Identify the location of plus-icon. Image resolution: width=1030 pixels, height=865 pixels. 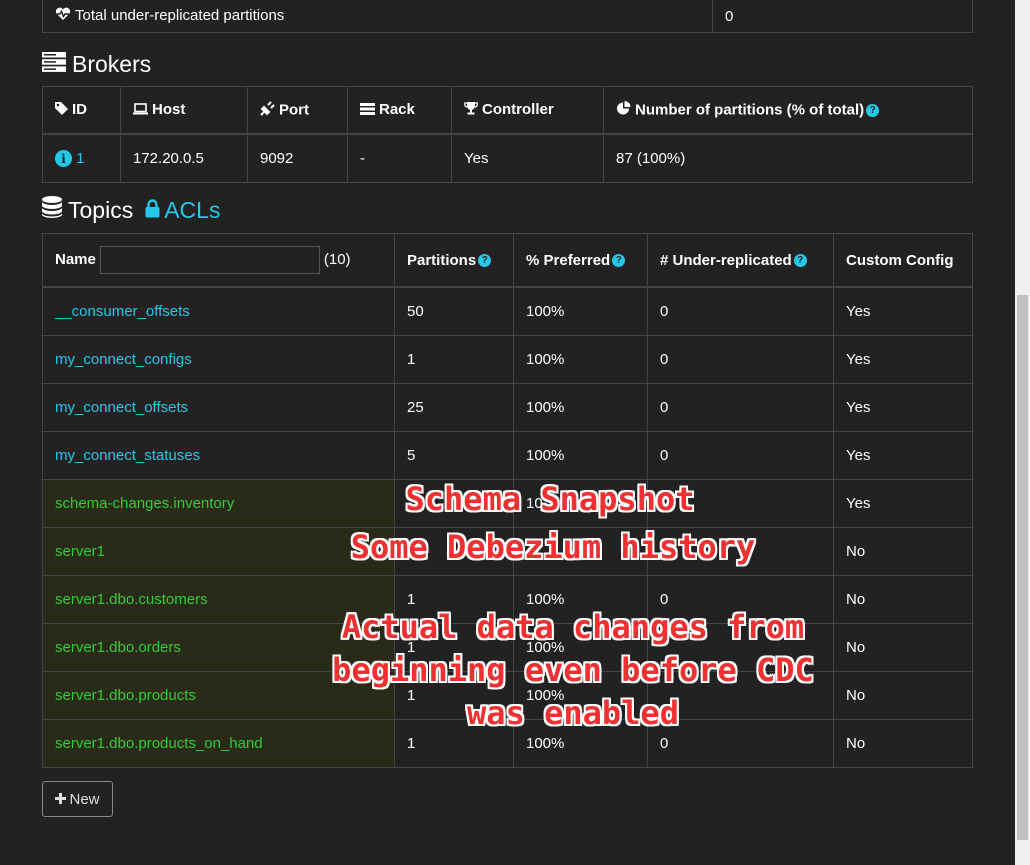
(61, 799).